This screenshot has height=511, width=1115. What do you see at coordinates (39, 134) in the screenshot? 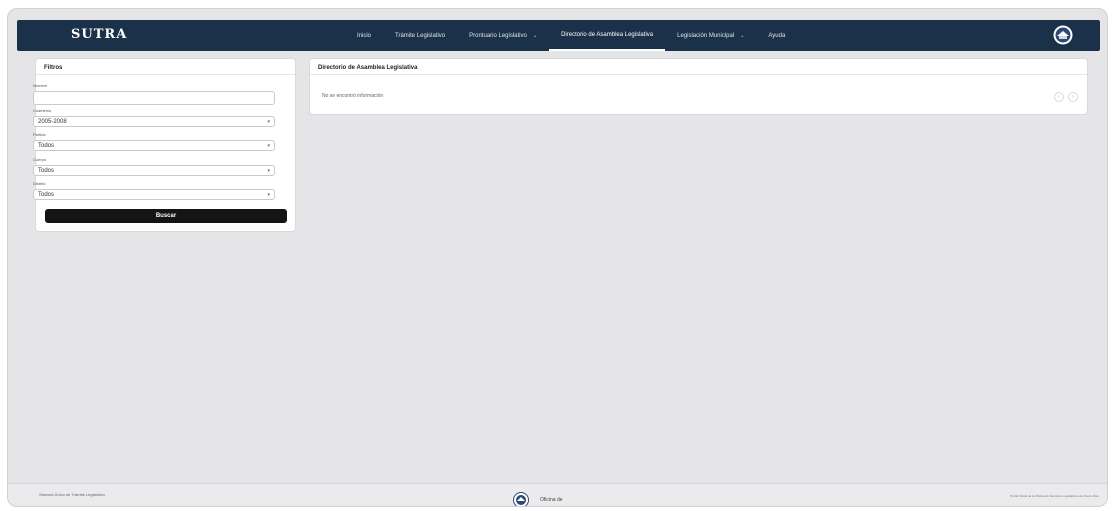
I see `partido-label: Partido` at bounding box center [39, 134].